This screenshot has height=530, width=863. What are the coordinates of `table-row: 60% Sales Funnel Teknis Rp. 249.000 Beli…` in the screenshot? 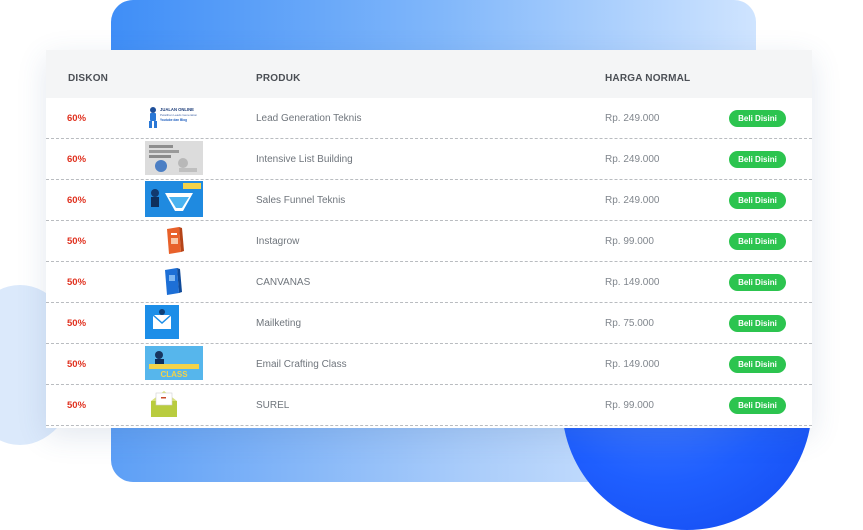 It's located at (429, 200).